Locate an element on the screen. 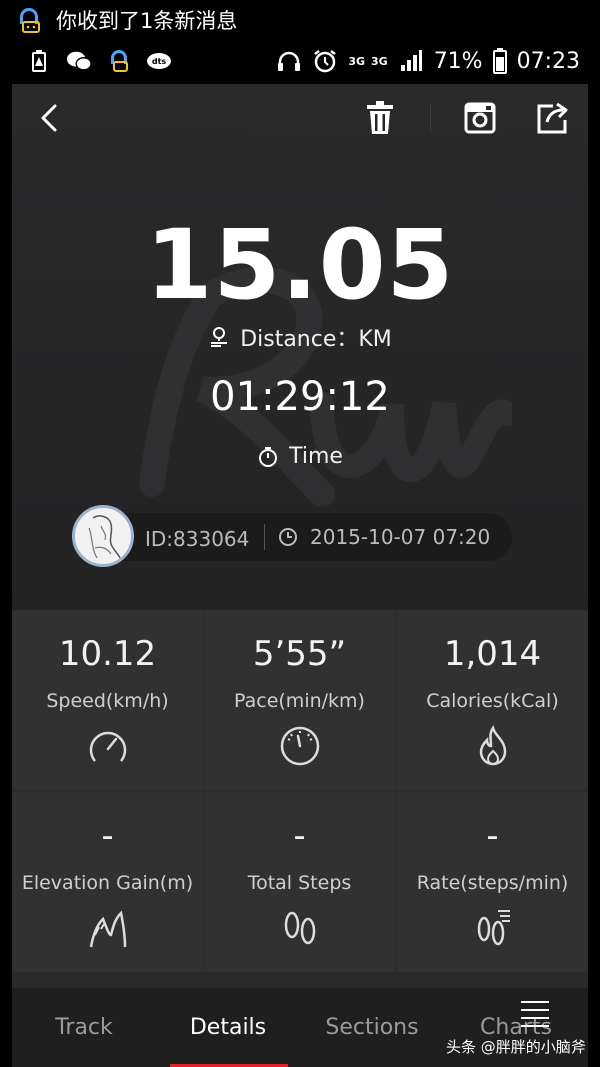 Image resolution: width=600 pixels, height=1067 pixels. warning-battery-icon is located at coordinates (39, 61).